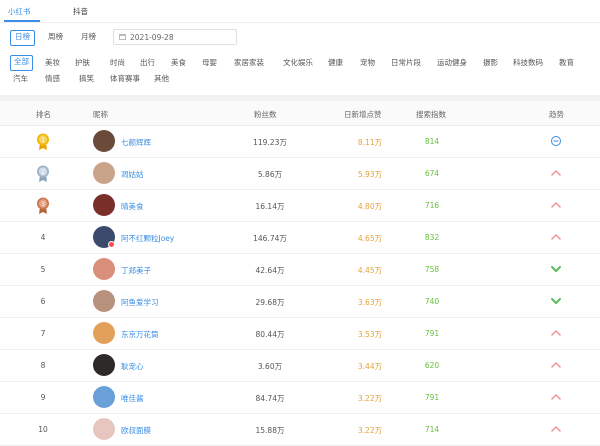 The height and width of the screenshot is (446, 600). I want to click on fans-count: 29.68万, so click(270, 302).